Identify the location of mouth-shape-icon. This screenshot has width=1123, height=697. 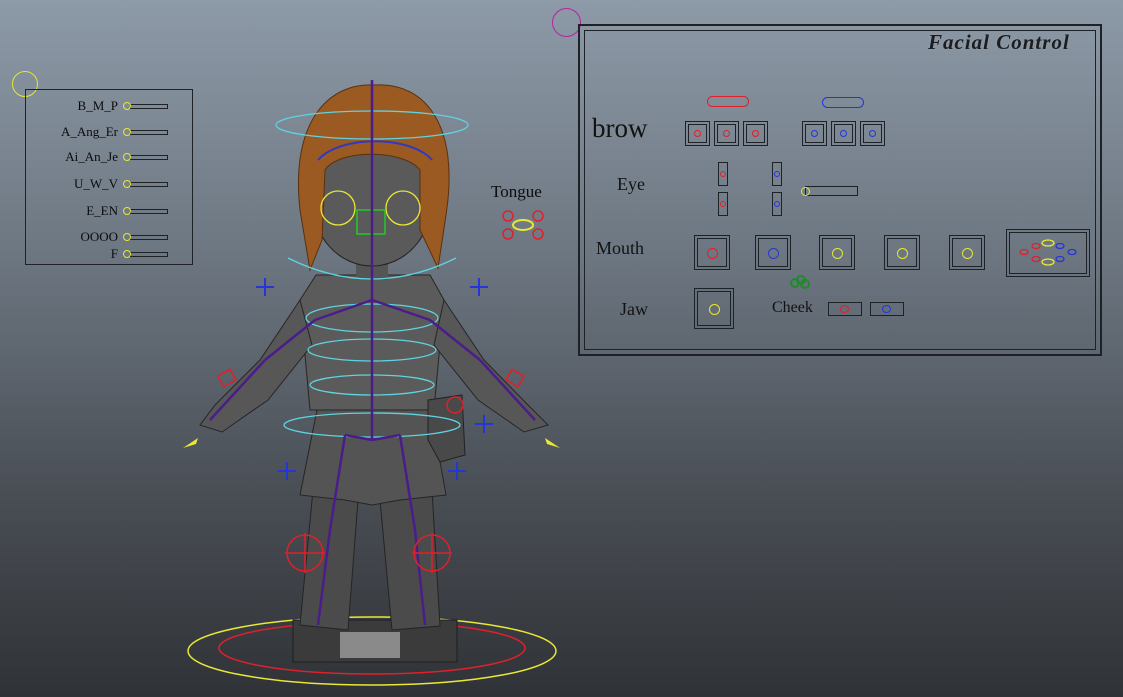
(1048, 252).